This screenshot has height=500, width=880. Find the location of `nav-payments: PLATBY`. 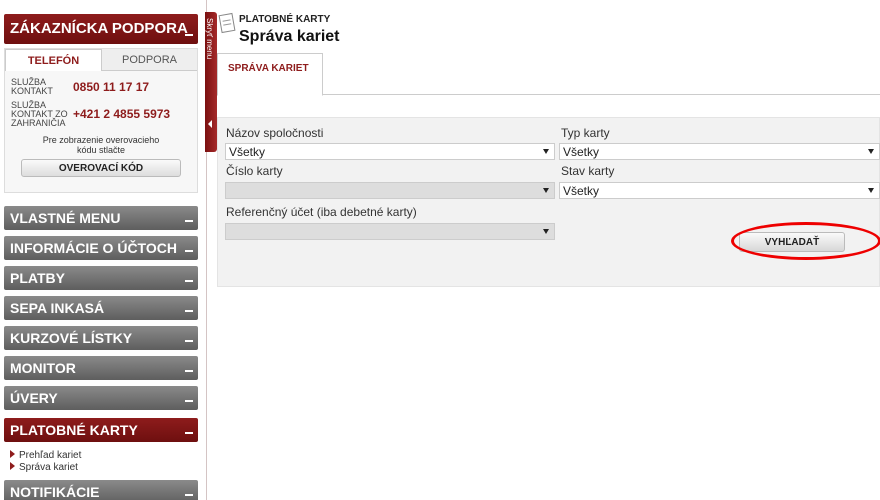

nav-payments: PLATBY is located at coordinates (101, 278).